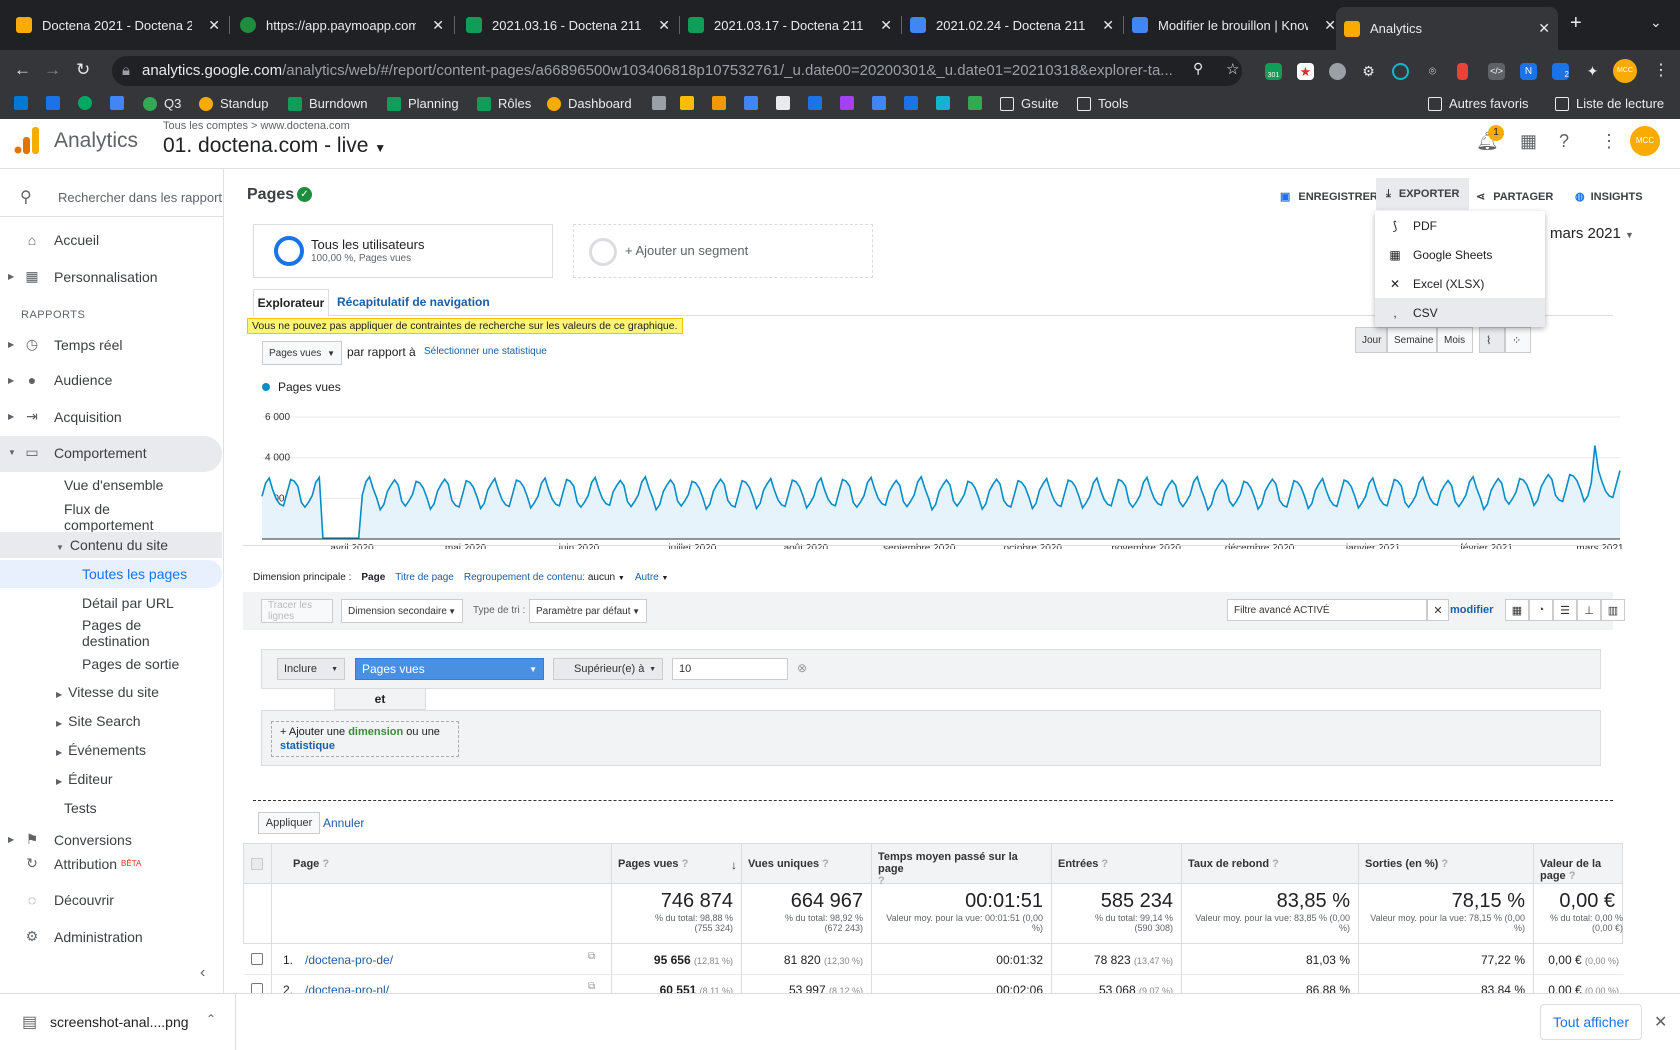  Describe the element at coordinates (652, 577) in the screenshot. I see `dimension-other: Autre ▼` at that location.